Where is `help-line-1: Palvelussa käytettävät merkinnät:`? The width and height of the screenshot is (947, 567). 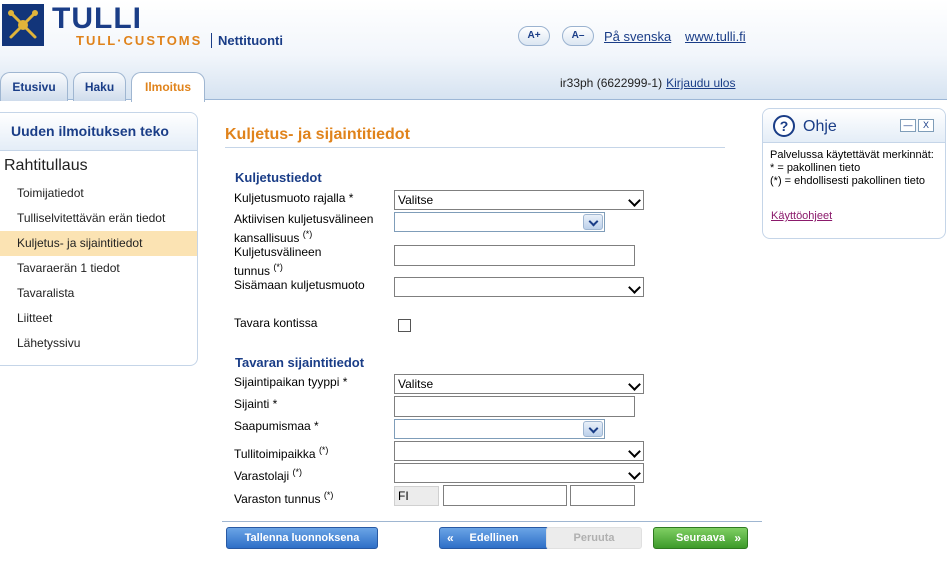
help-line-1: Palvelussa käytettävät merkinnät: is located at coordinates (852, 155).